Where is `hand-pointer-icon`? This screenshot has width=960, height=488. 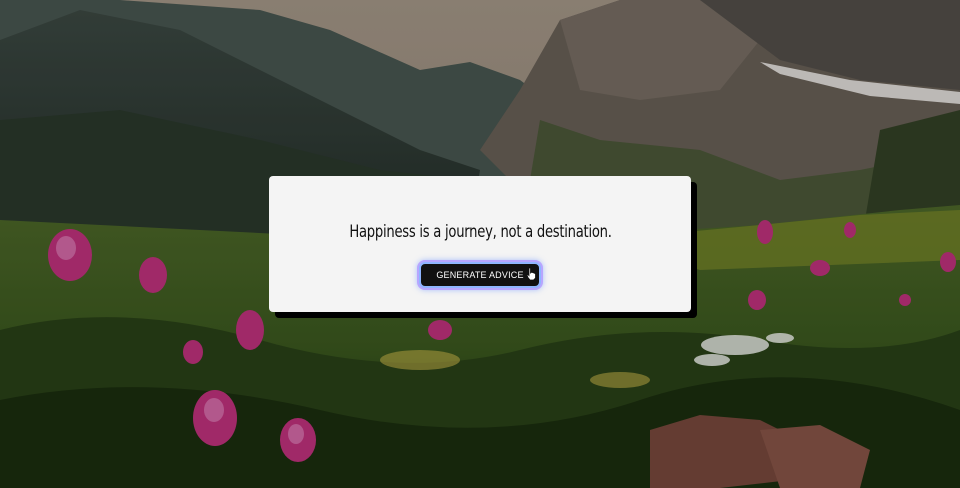 hand-pointer-icon is located at coordinates (531, 274).